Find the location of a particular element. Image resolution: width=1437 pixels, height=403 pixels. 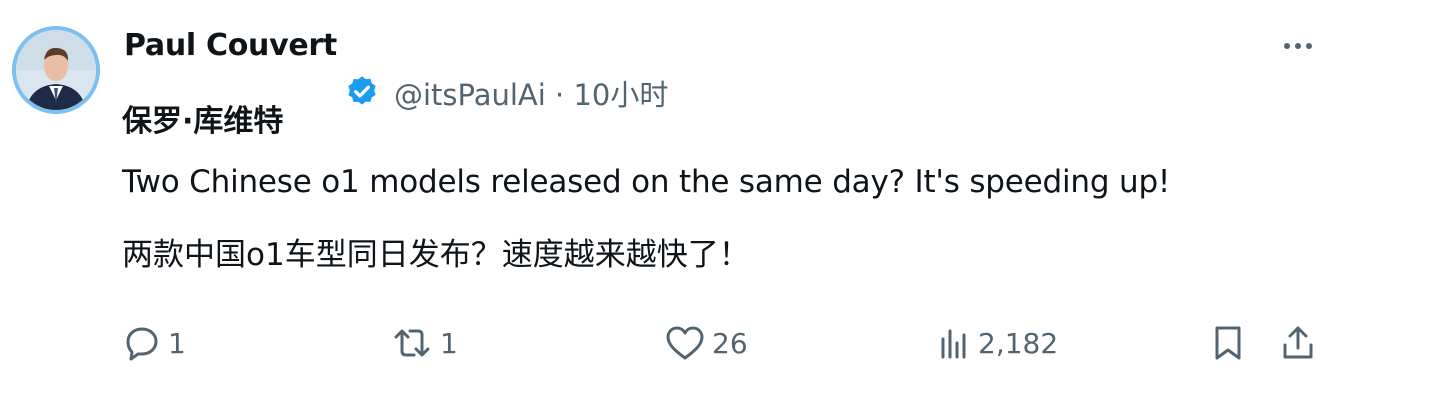

handle-line: @itsPaulAi · 10小时 is located at coordinates (531, 93).